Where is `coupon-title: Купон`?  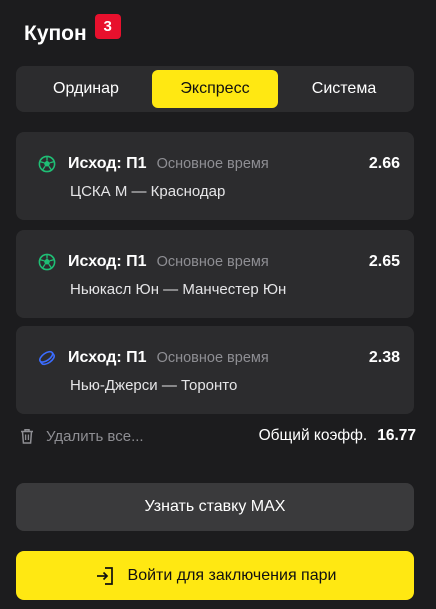
coupon-title: Купон is located at coordinates (55, 33).